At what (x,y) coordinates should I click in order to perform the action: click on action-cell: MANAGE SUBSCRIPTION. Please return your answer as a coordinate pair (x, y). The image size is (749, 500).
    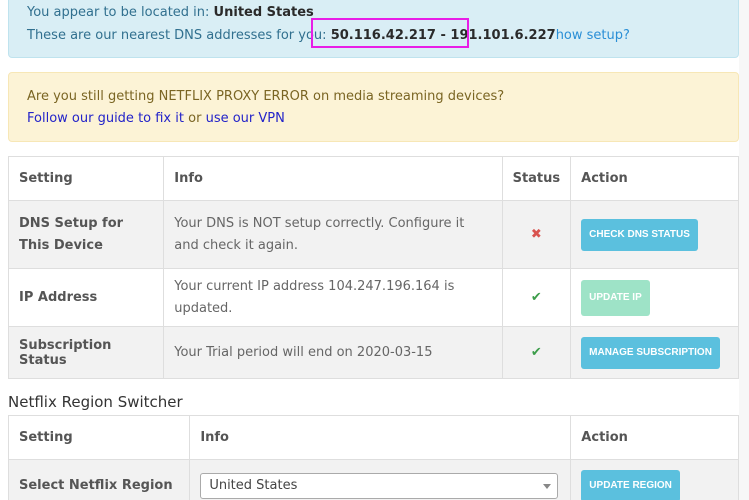
    Looking at the image, I should click on (654, 352).